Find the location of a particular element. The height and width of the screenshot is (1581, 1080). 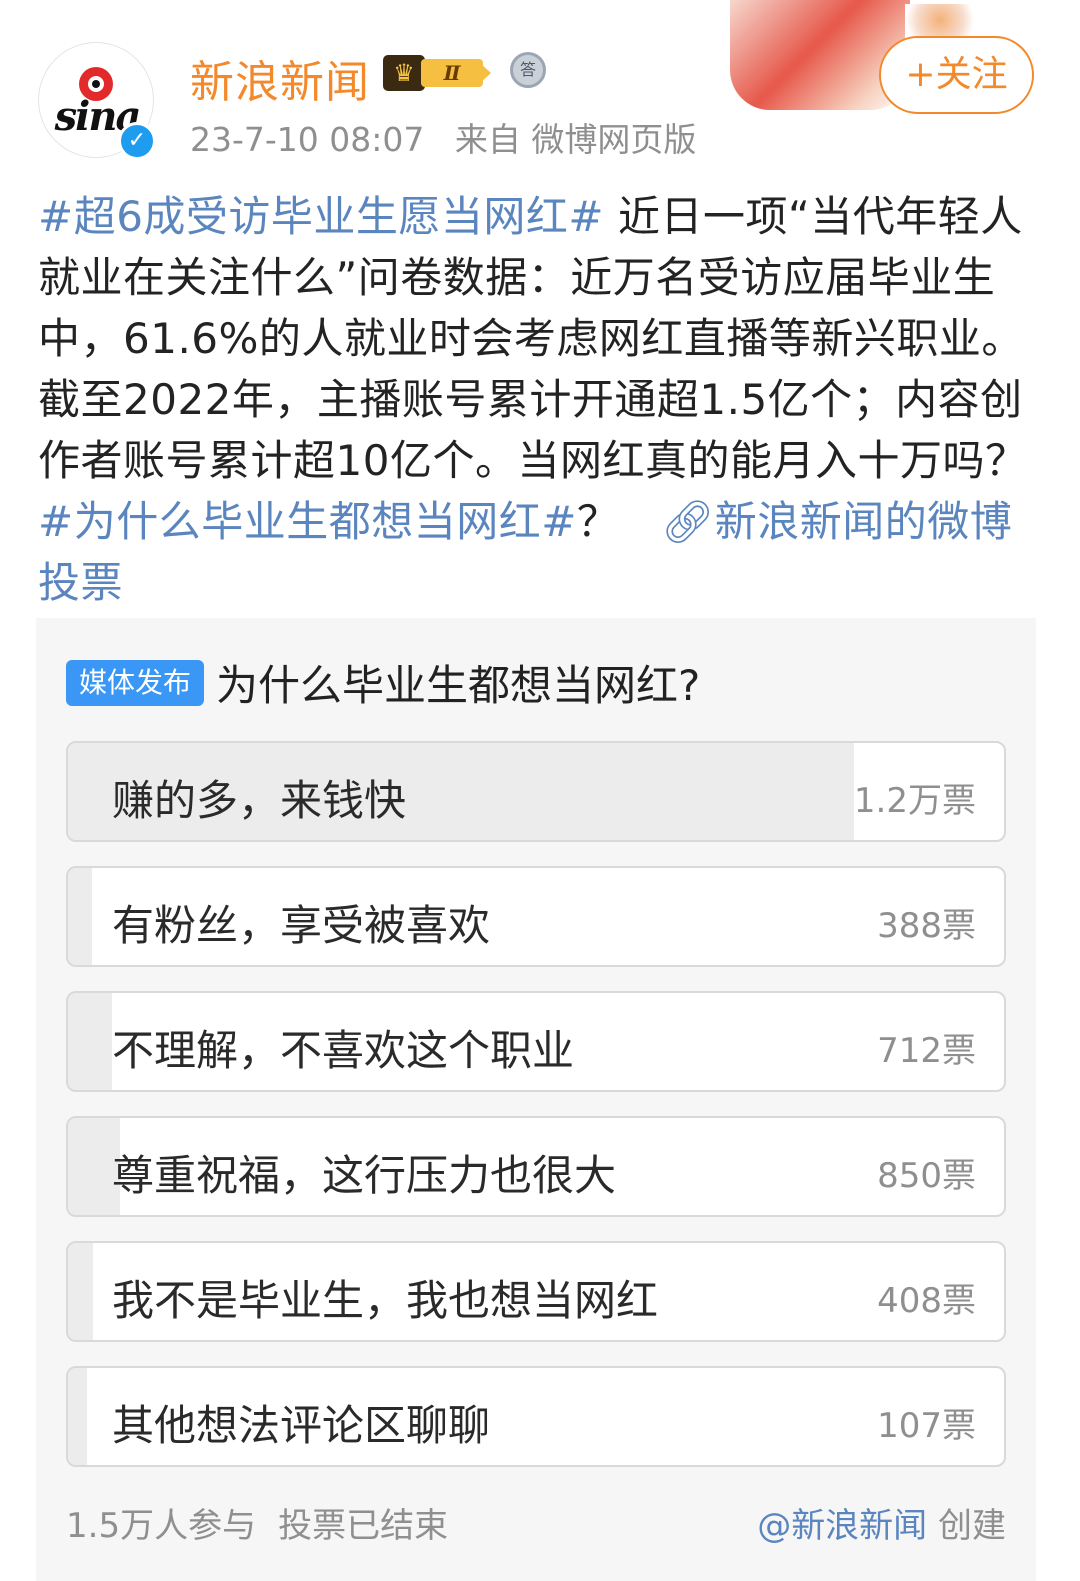

media-badge: 媒体发布 is located at coordinates (135, 683).